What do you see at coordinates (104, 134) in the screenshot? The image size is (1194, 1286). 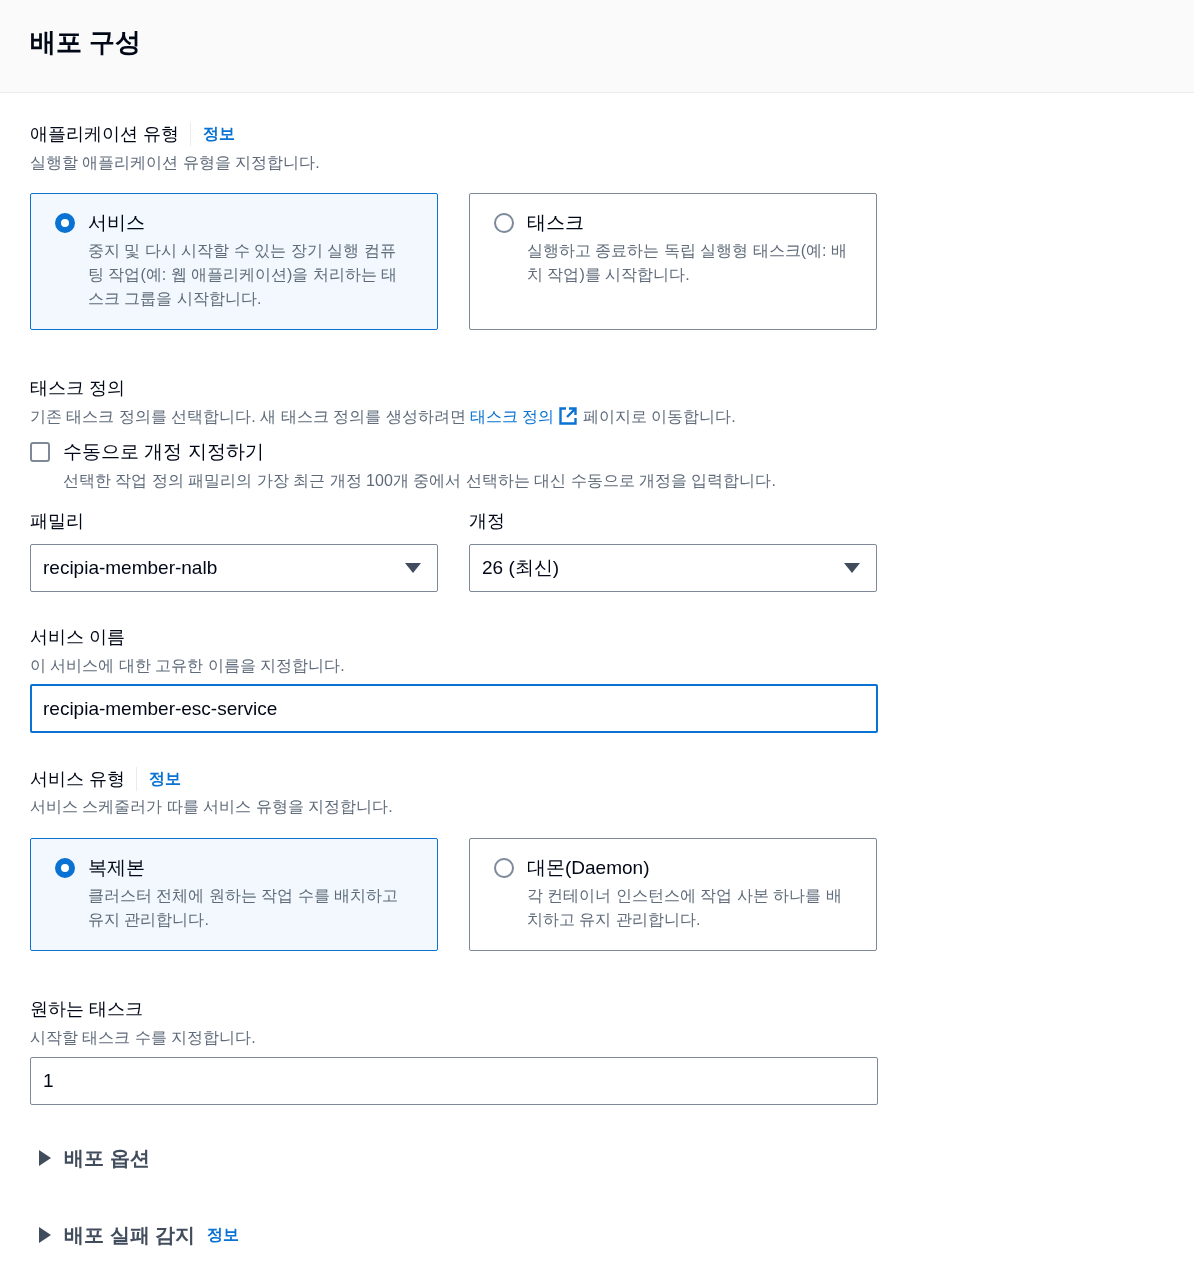 I see `field-label: 애플리케이션 유형` at bounding box center [104, 134].